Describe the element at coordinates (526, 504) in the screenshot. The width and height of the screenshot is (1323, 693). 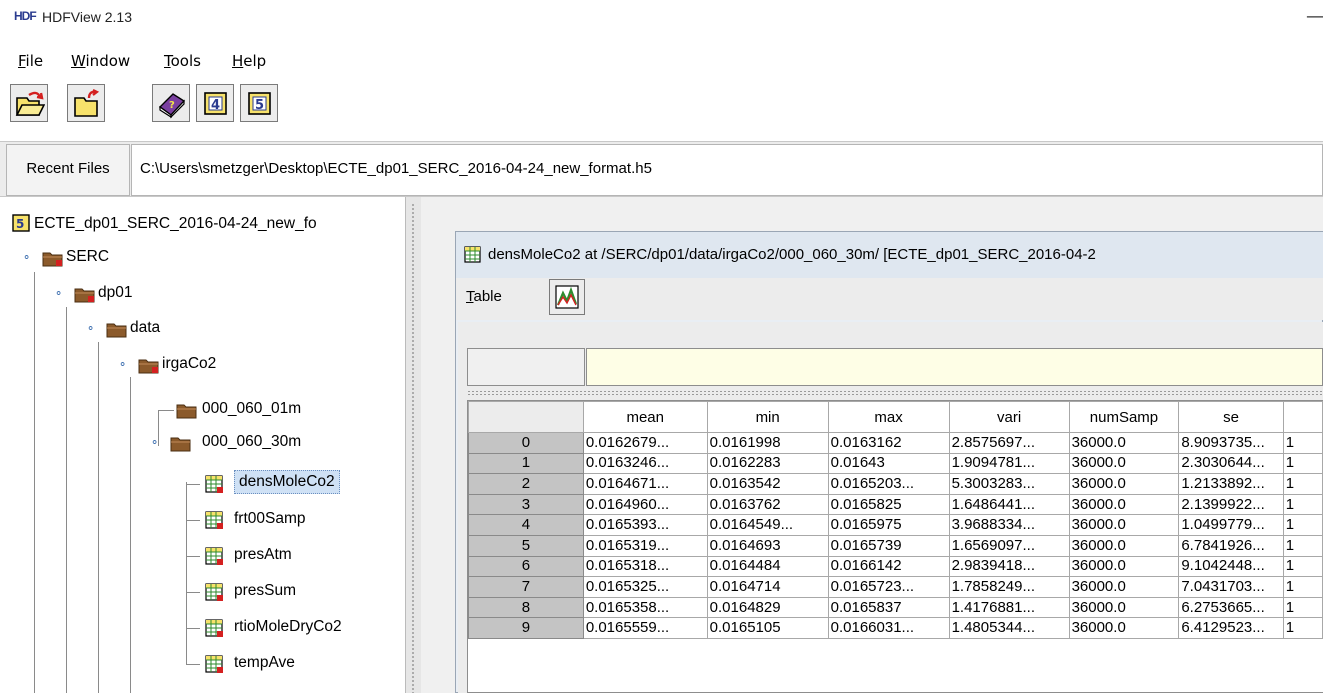
I see `row-header: 3` at that location.